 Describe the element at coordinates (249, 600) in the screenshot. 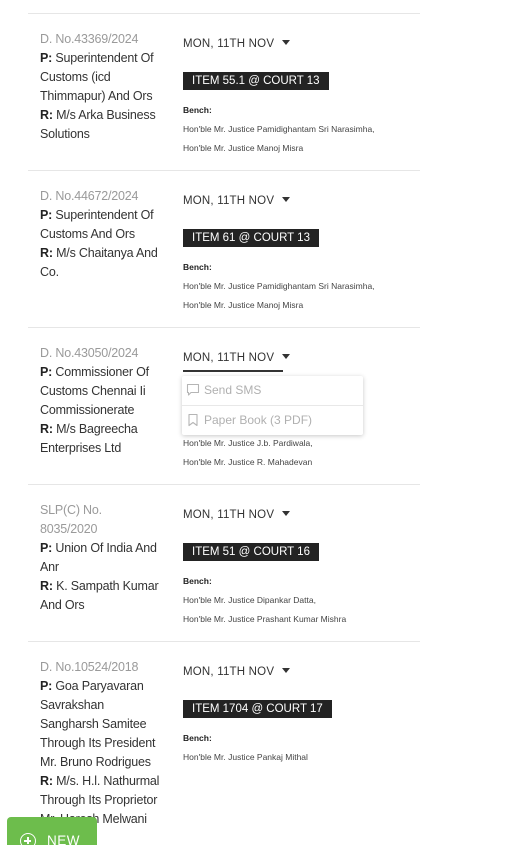

I see `judge-name: Hon'ble Mr. Justice Dipankar Datta,` at that location.